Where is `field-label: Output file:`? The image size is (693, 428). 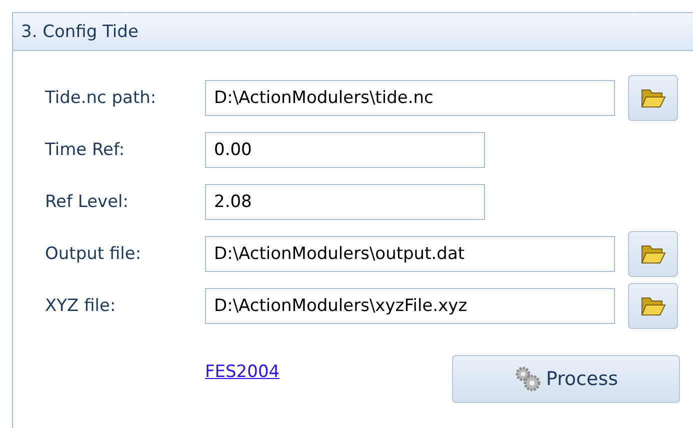 field-label: Output file: is located at coordinates (93, 254).